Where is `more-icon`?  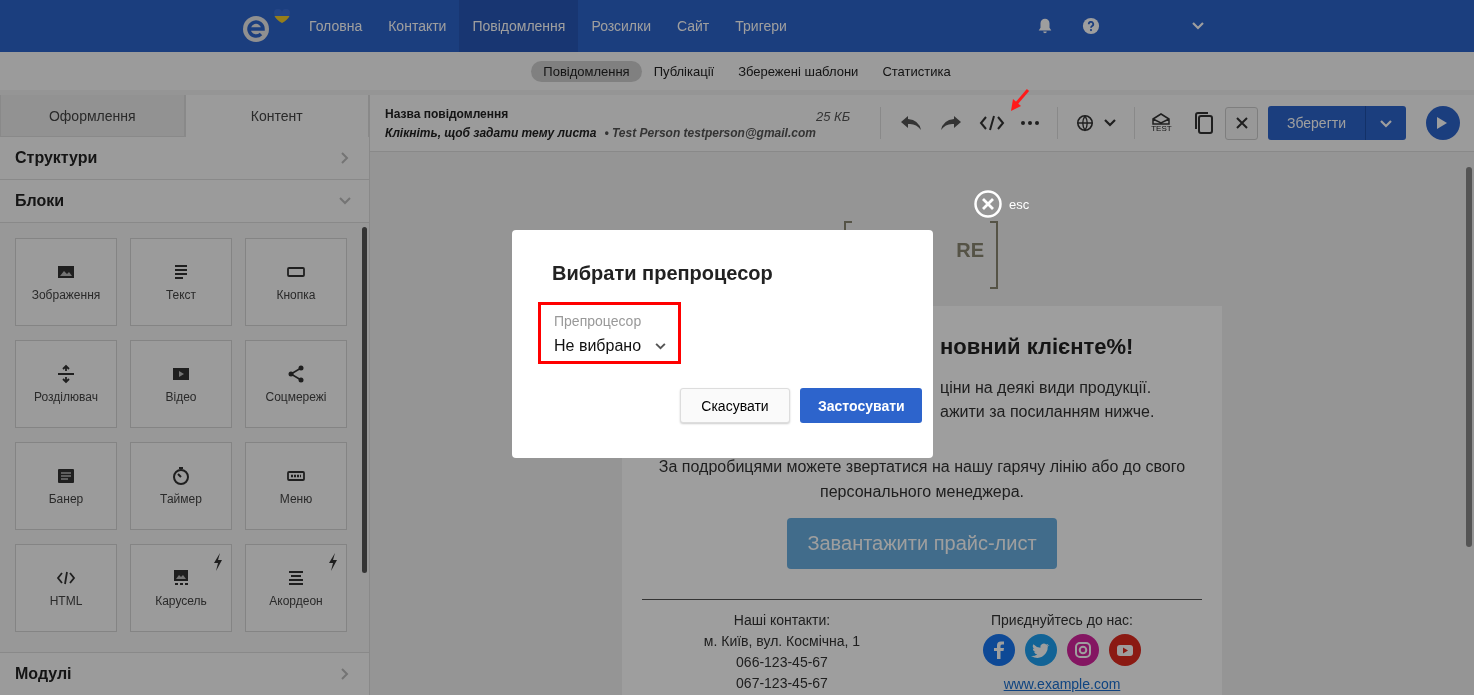 more-icon is located at coordinates (1030, 123).